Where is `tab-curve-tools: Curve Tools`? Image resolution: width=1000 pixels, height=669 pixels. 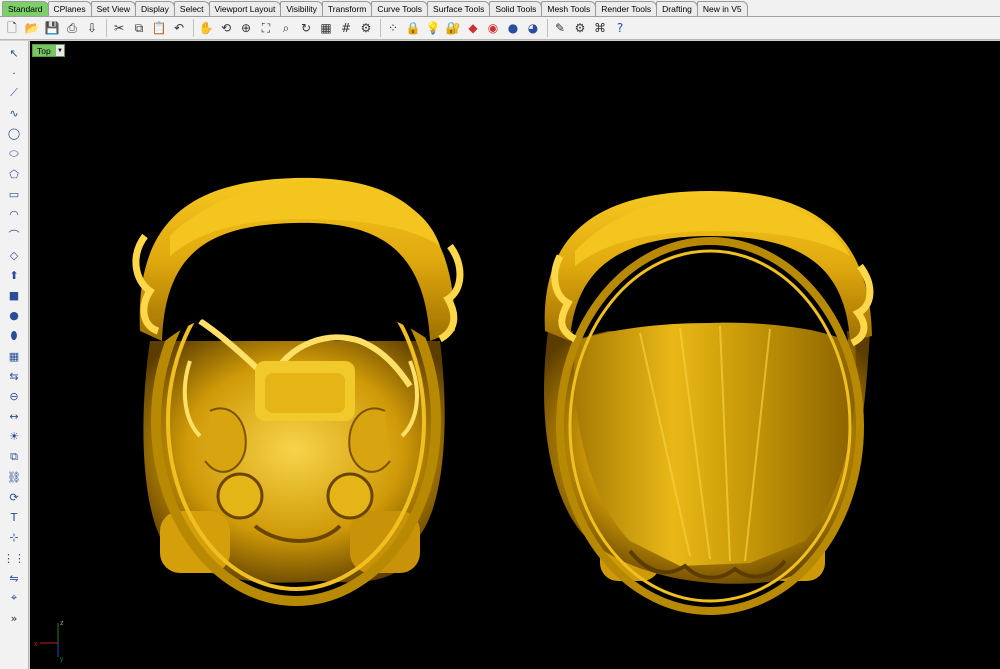 tab-curve-tools: Curve Tools is located at coordinates (400, 8).